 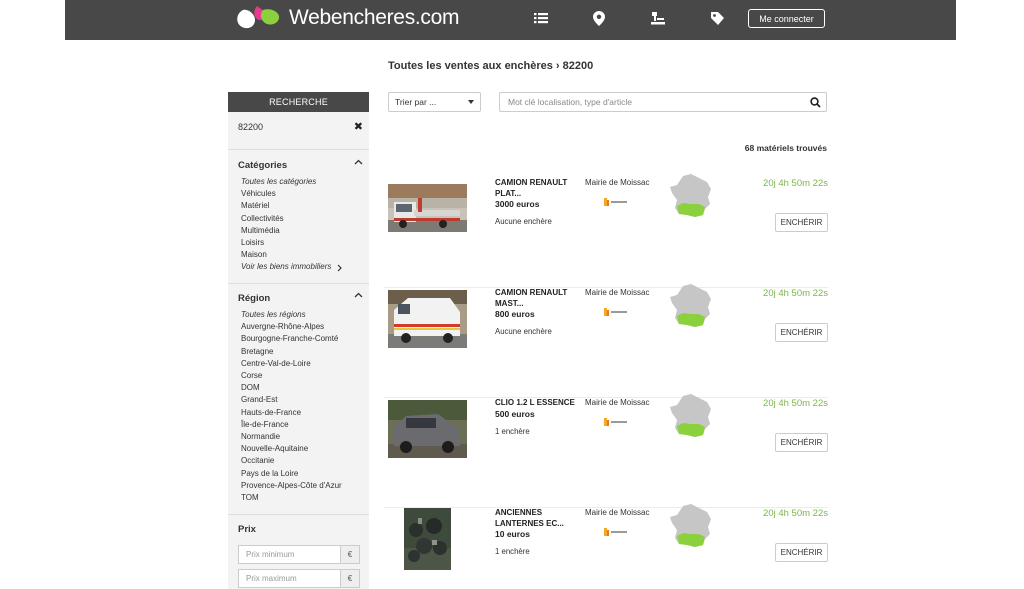 What do you see at coordinates (291, 425) in the screenshot?
I see `region-item: Île-de-France` at bounding box center [291, 425].